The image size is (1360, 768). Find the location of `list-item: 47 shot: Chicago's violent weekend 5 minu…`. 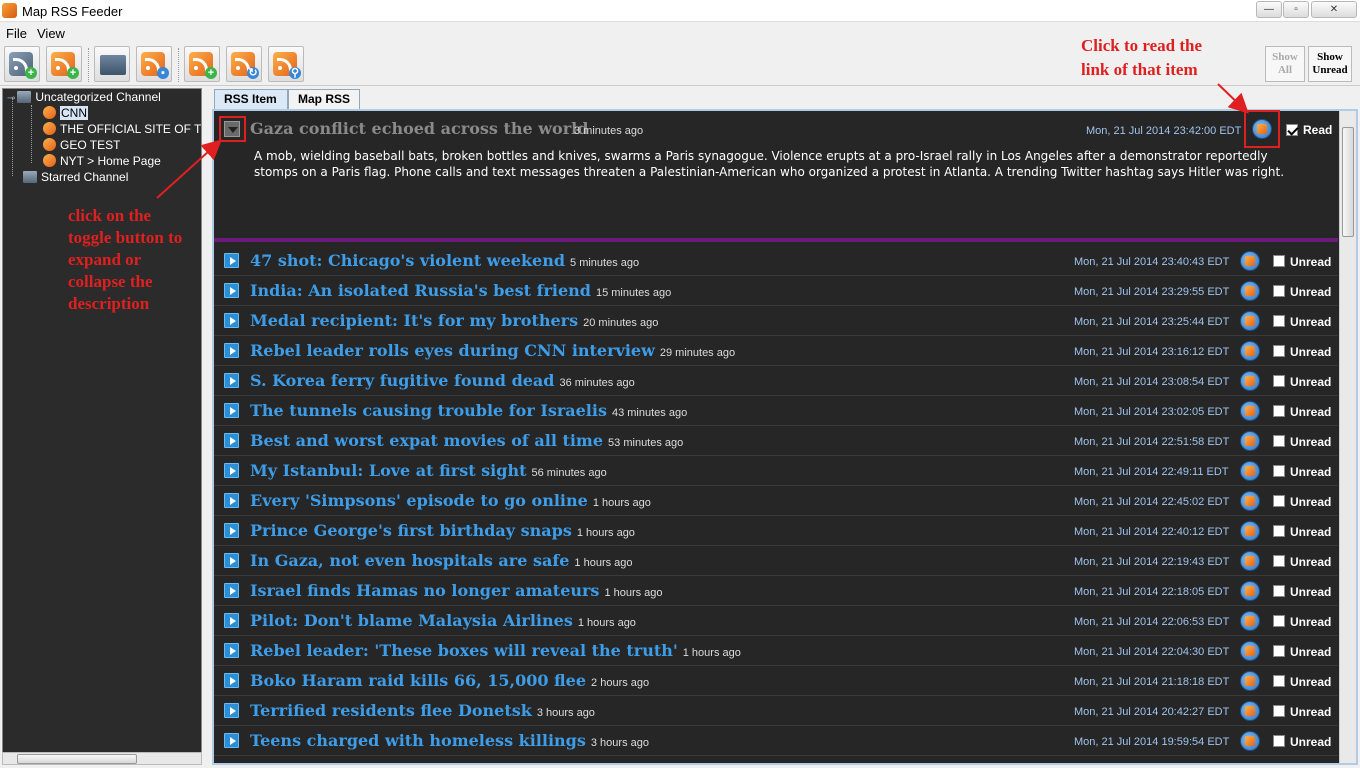

list-item: 47 shot: Chicago's violent weekend 5 minu… is located at coordinates (776, 261).